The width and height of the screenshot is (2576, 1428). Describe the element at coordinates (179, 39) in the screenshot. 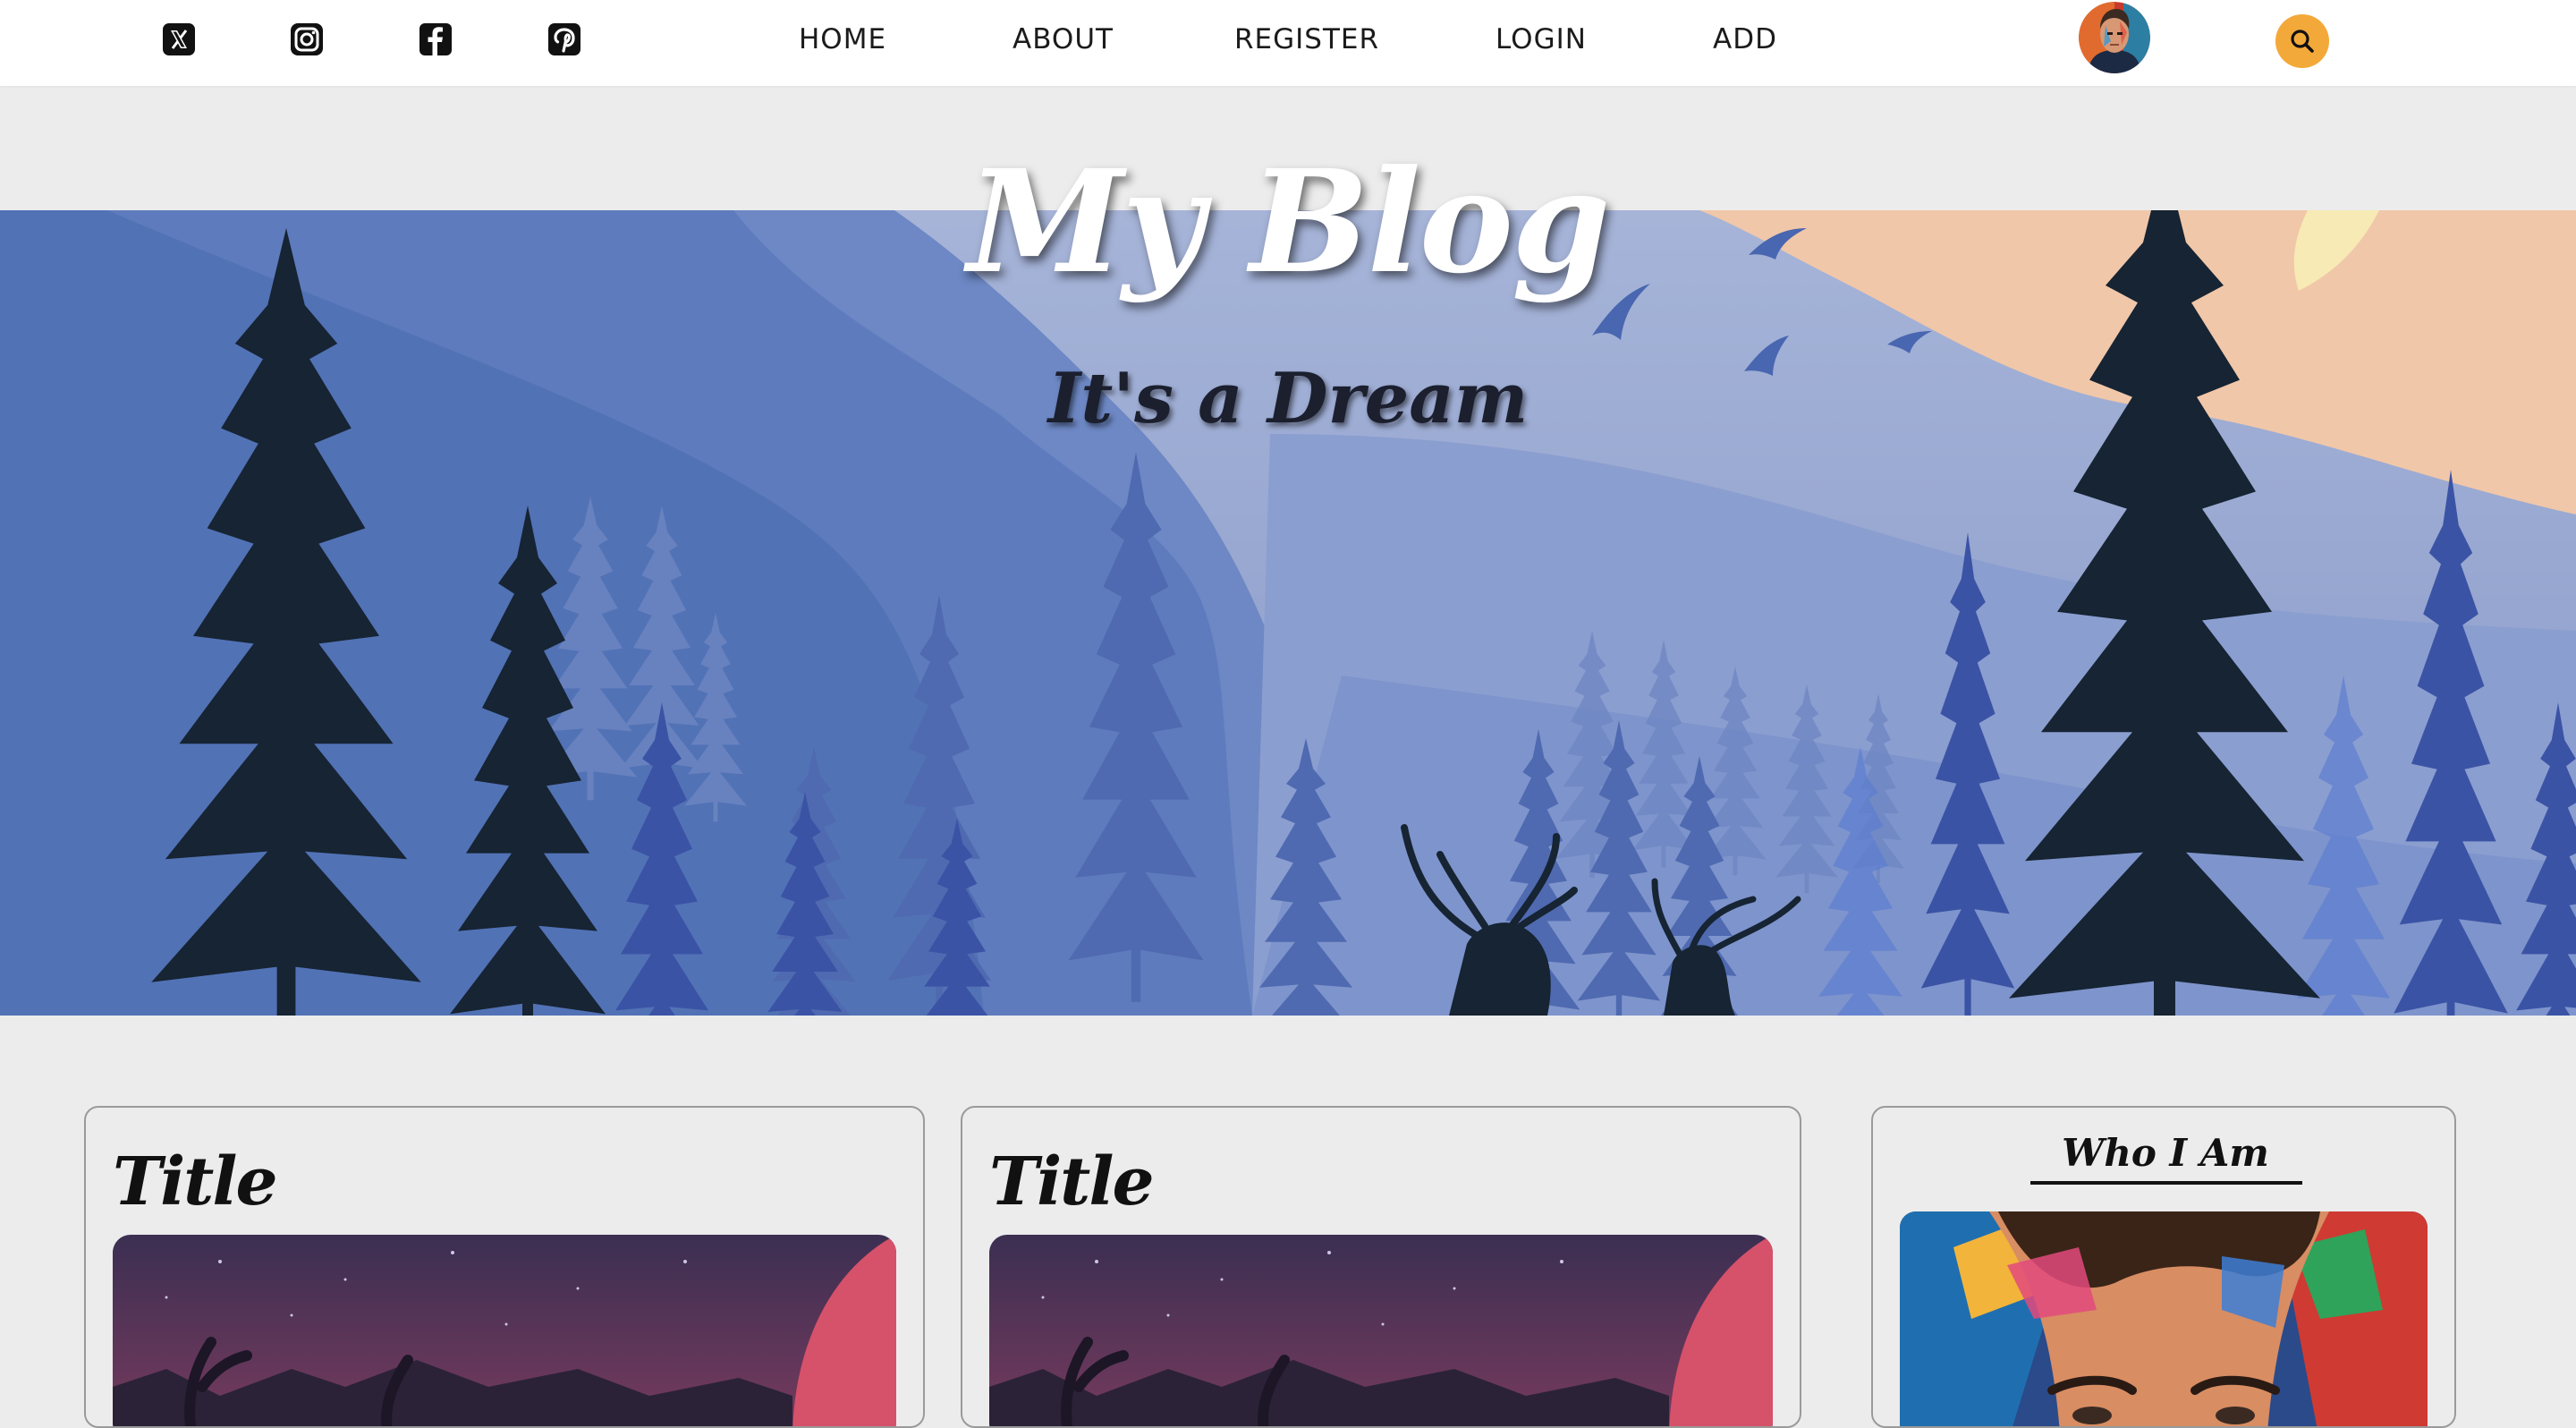

I see `x-icon` at that location.